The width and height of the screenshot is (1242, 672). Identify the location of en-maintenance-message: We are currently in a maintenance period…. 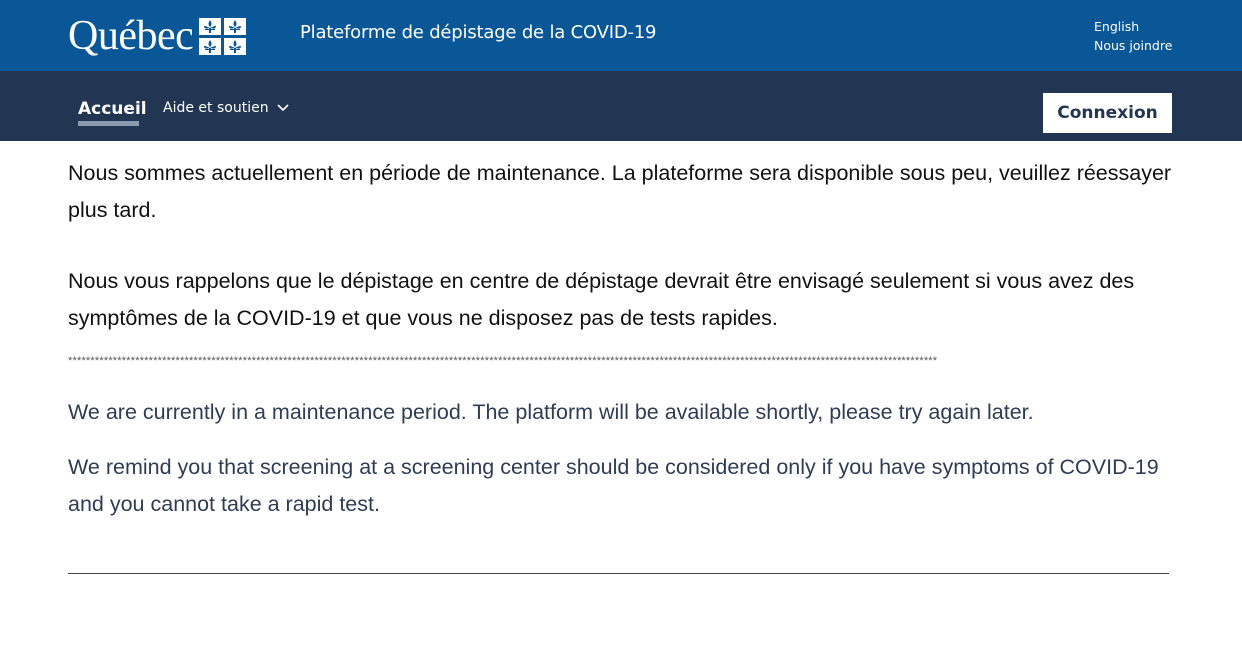
(551, 412).